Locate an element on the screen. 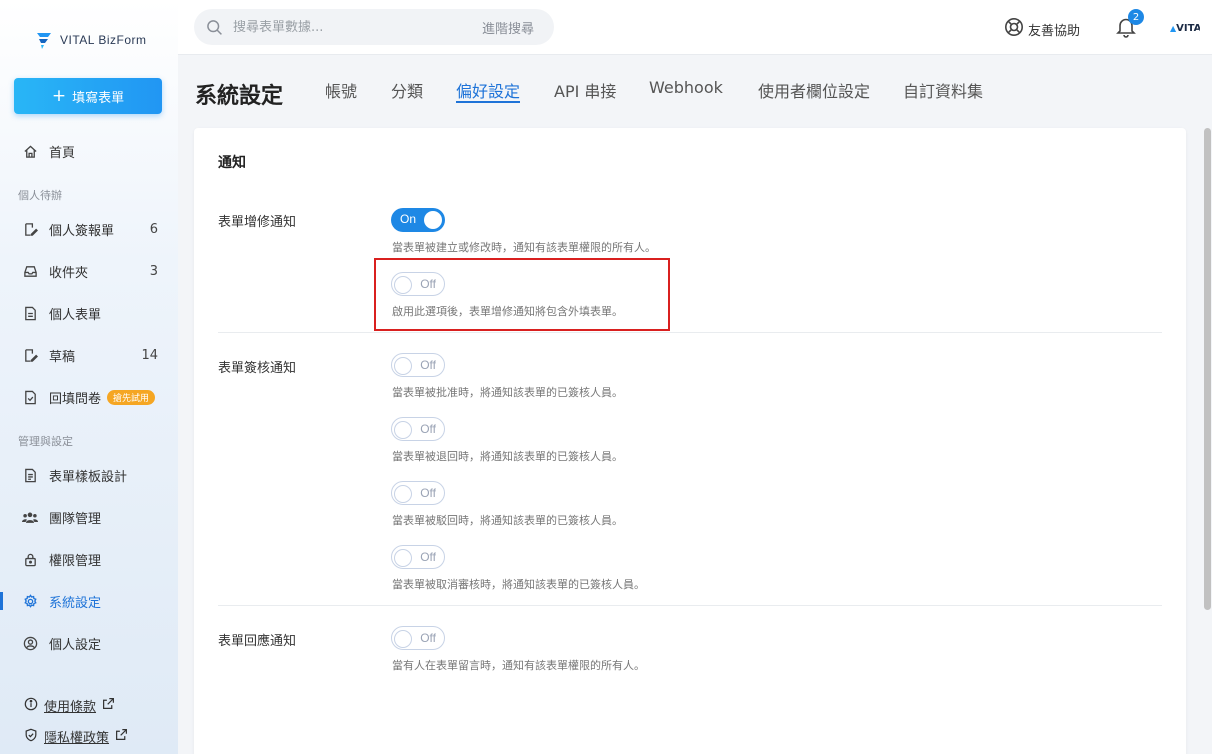 This screenshot has height=754, width=1212. form-reply-desc: 當有人在表單留言時，通知有該表單權限的所有人。 is located at coordinates (518, 665).